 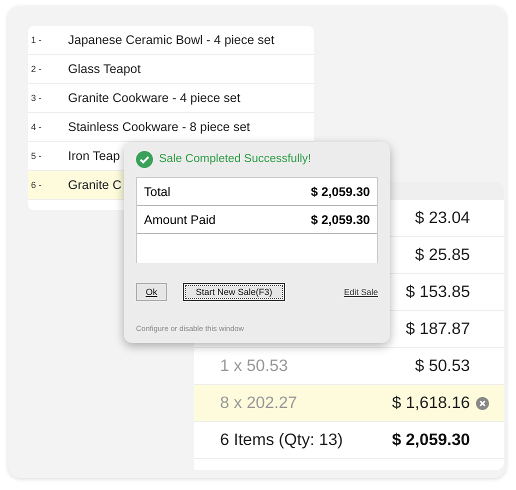 I want to click on grand-total: $ 2,059.30, so click(x=431, y=440).